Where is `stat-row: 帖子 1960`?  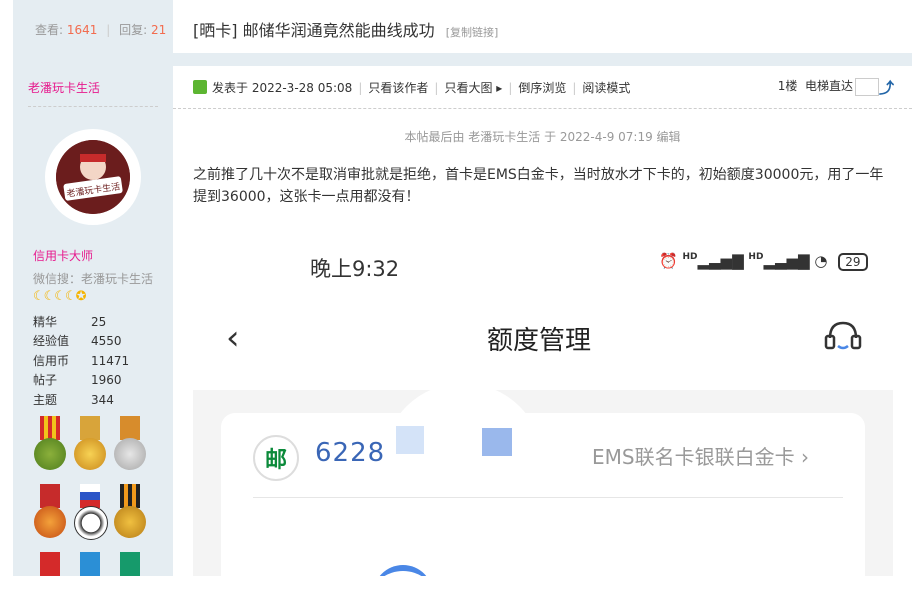 stat-row: 帖子 1960 is located at coordinates (81, 380).